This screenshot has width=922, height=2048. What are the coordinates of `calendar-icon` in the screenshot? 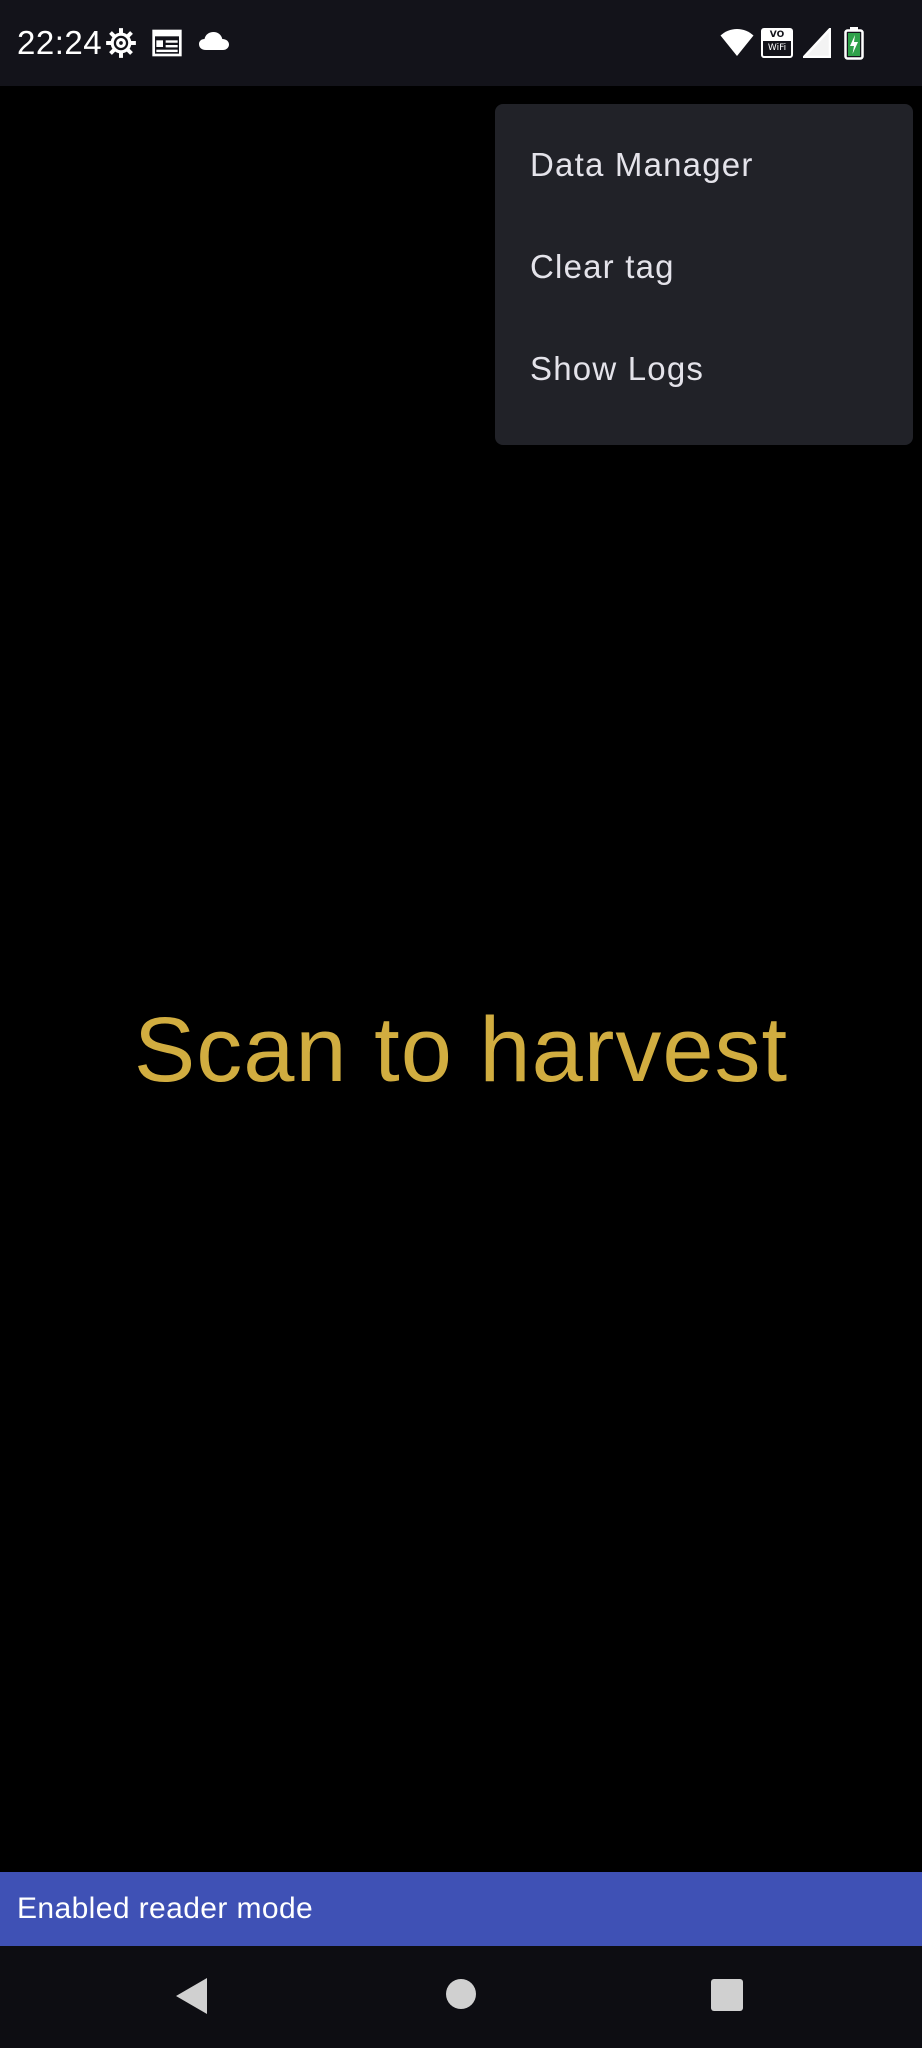 It's located at (167, 43).